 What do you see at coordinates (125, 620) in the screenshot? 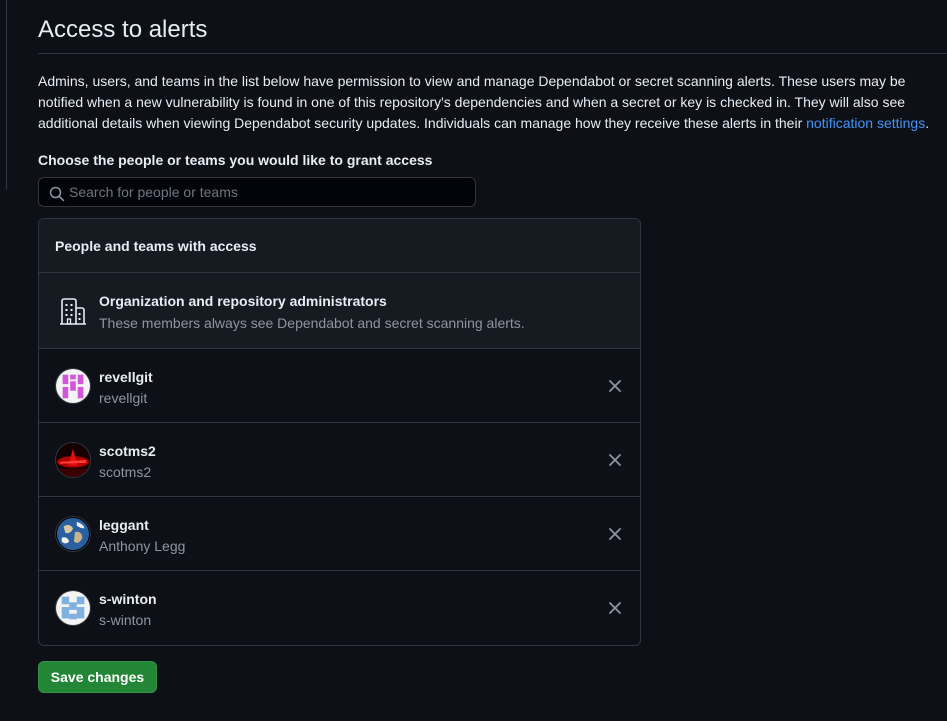
I see `user-name: s-winton` at bounding box center [125, 620].